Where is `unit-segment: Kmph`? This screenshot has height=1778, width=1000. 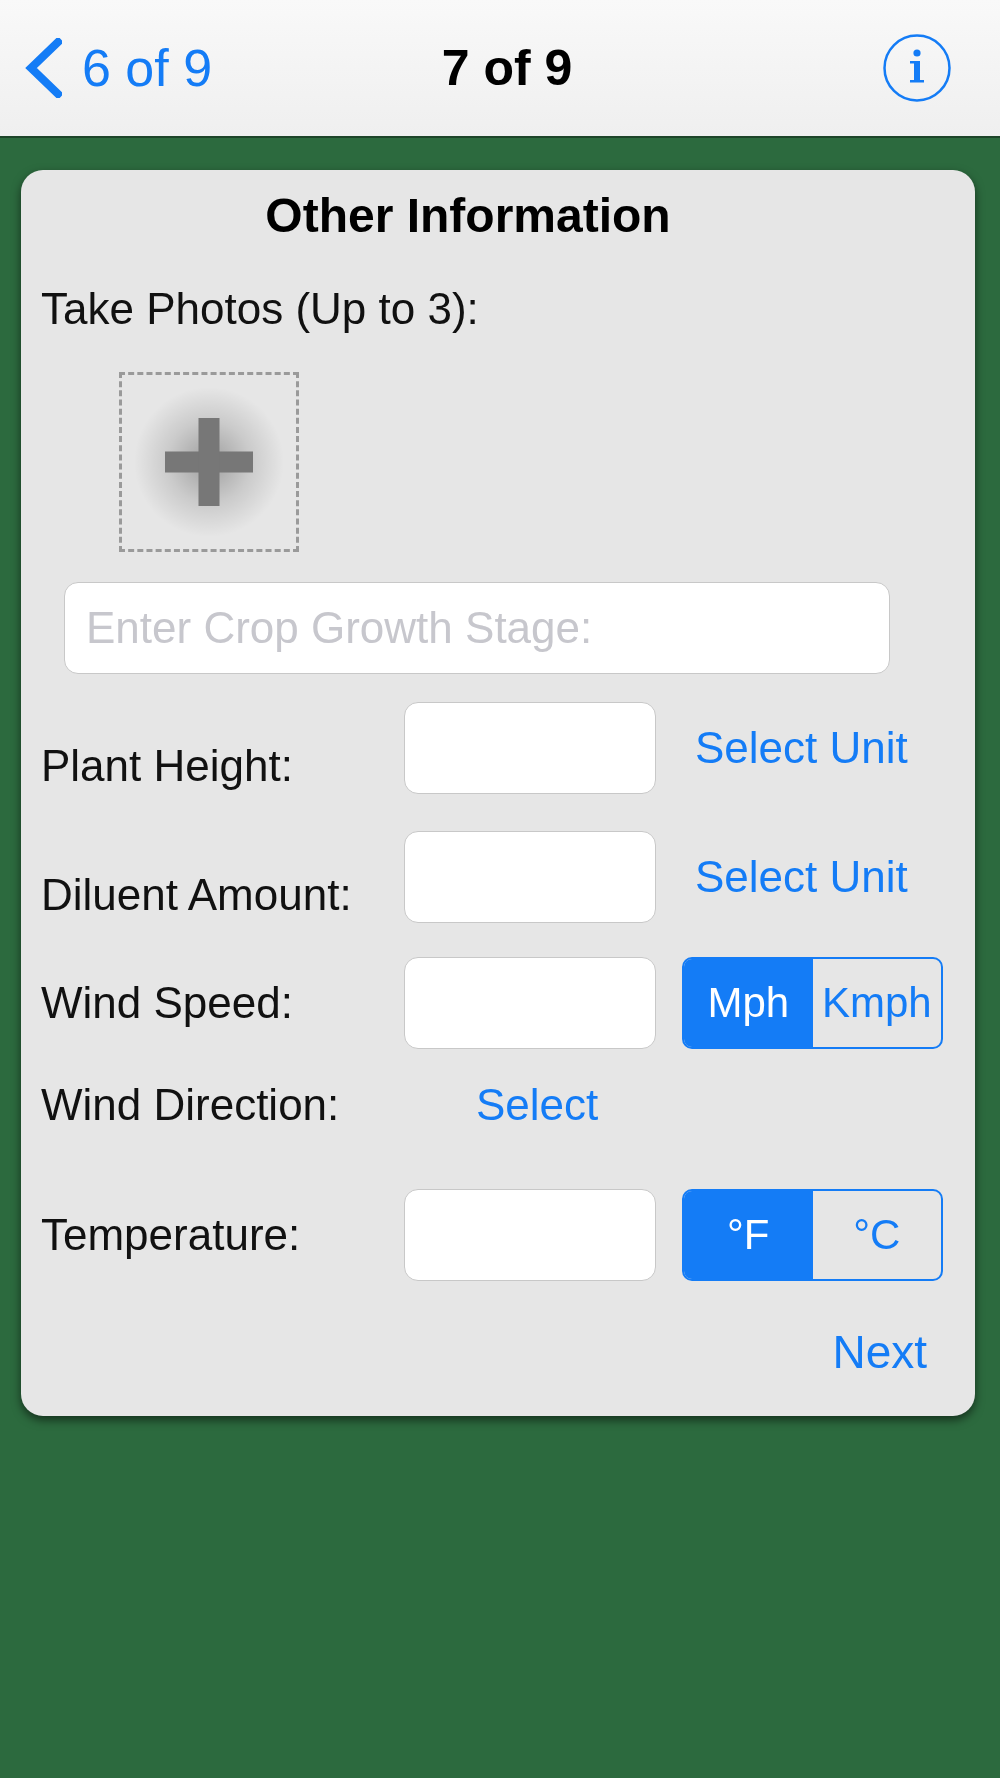 unit-segment: Kmph is located at coordinates (876, 1003).